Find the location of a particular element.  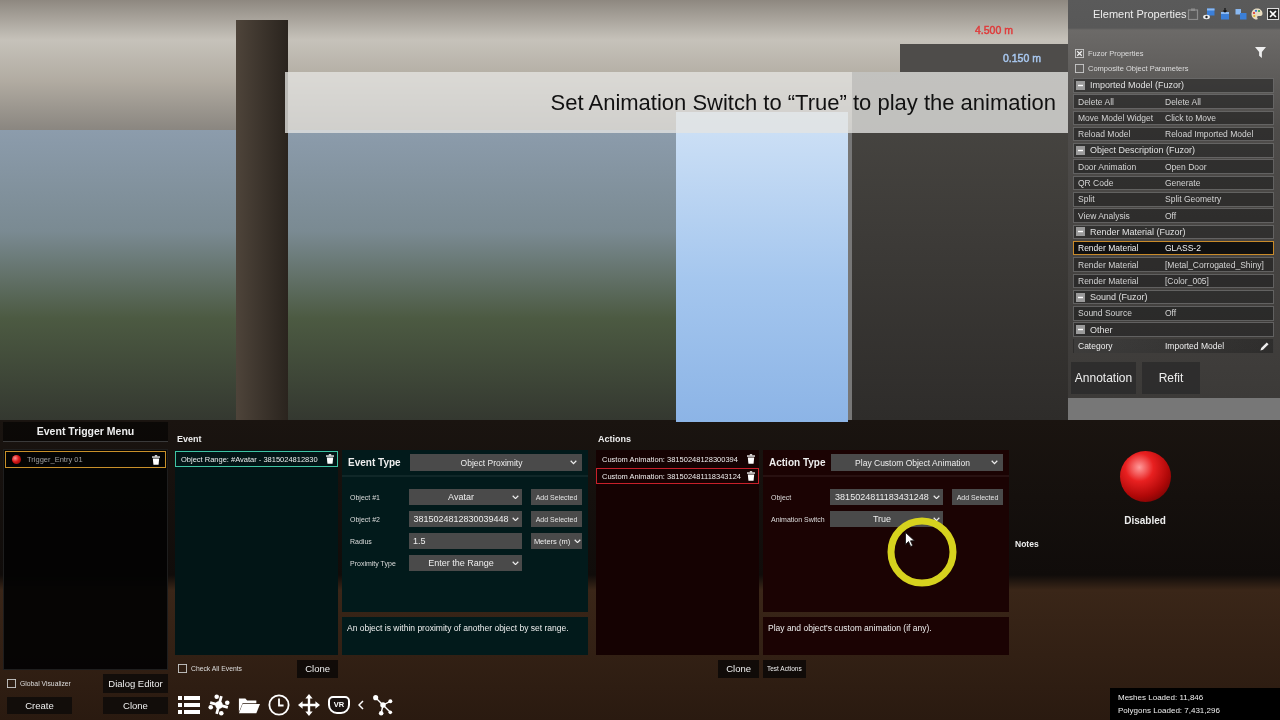

property-name: Move Model Widget is located at coordinates (1116, 117).